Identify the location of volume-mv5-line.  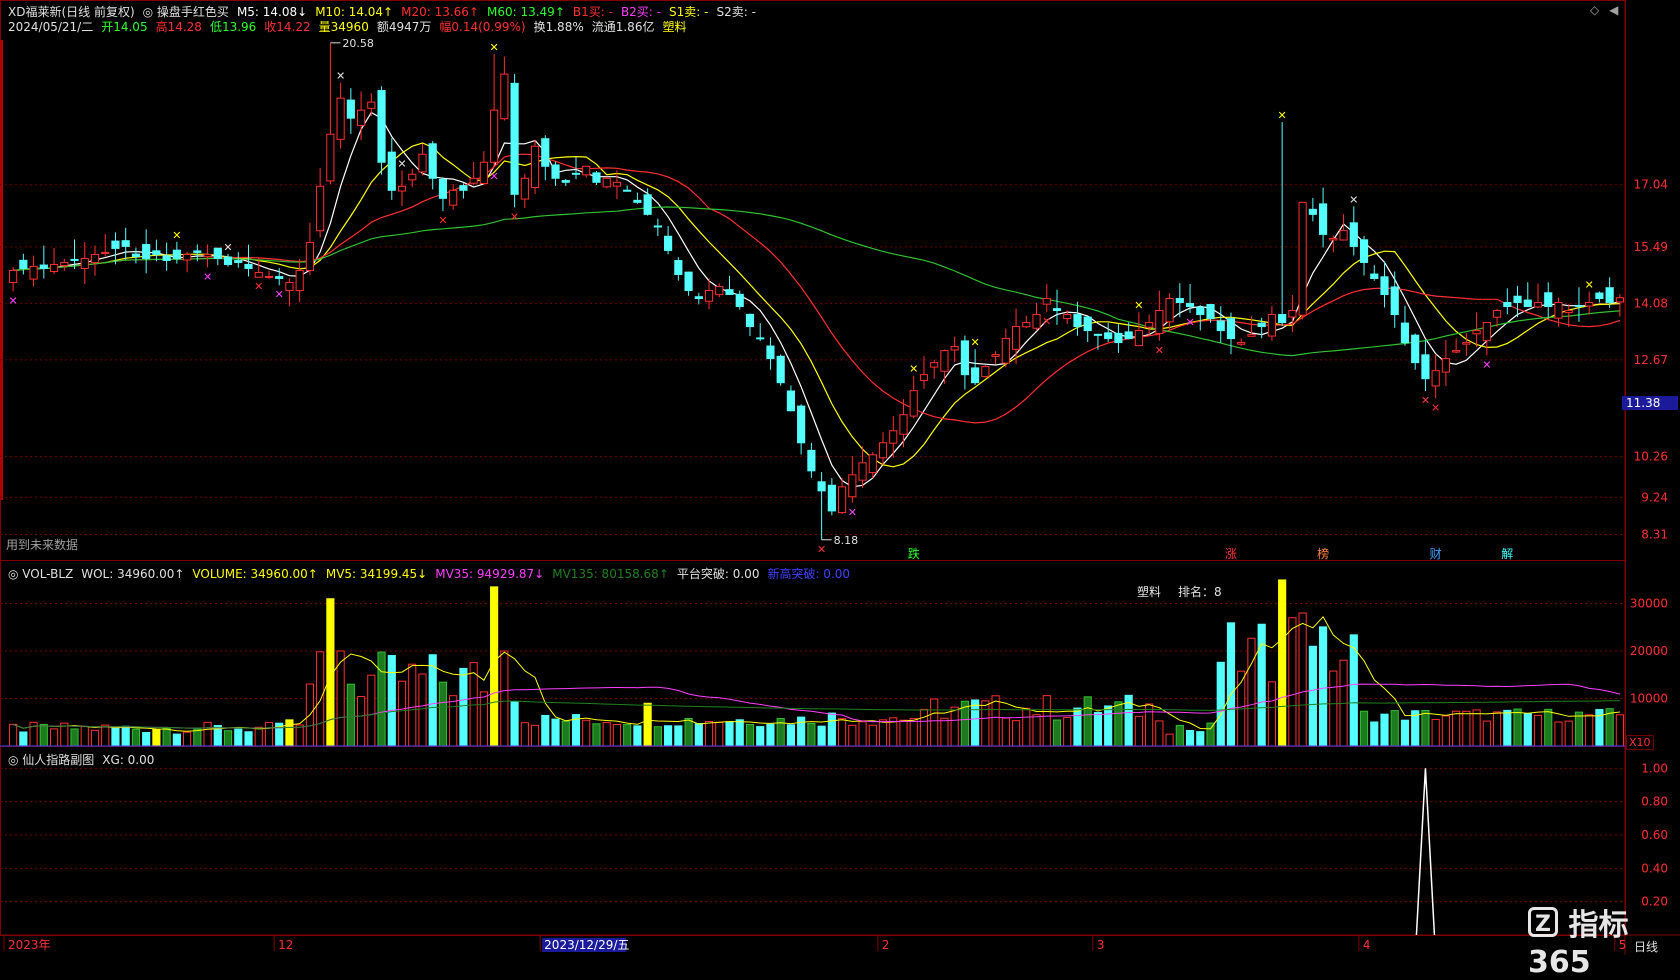
(816, 673).